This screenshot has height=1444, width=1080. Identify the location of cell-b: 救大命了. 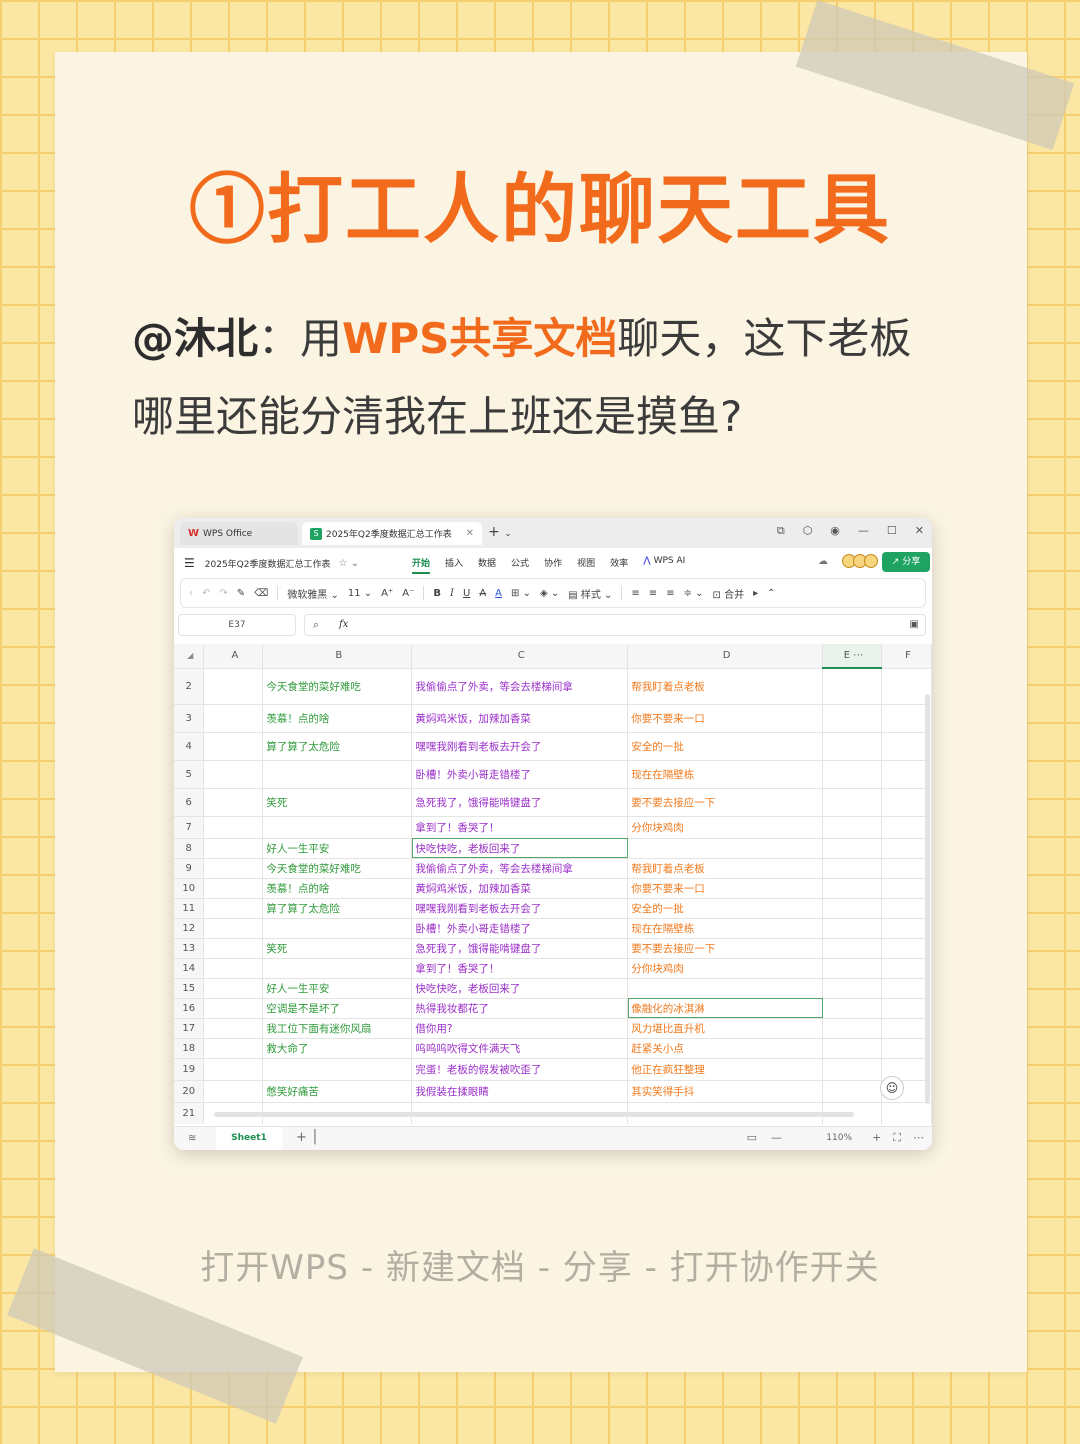
(337, 1048).